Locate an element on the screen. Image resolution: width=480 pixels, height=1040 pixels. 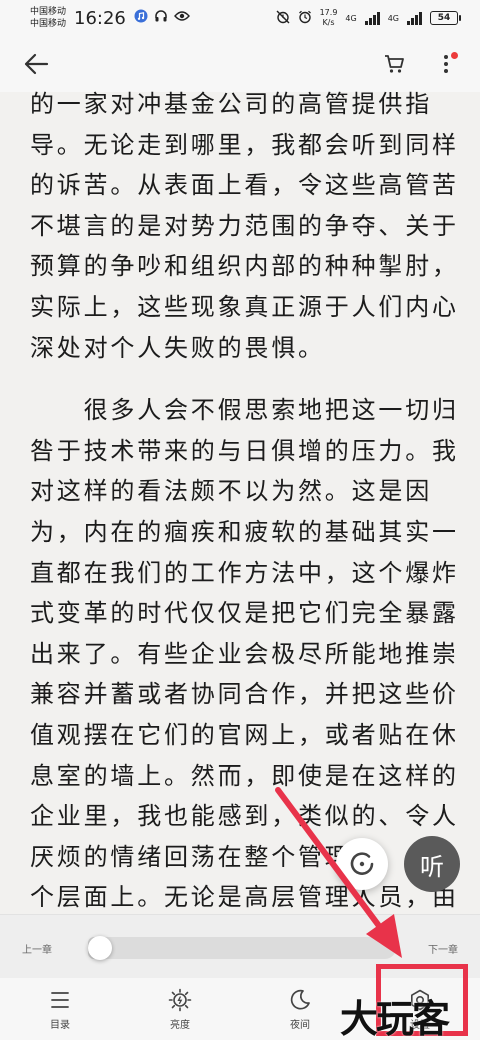
notification-dot is located at coordinates (454, 55).